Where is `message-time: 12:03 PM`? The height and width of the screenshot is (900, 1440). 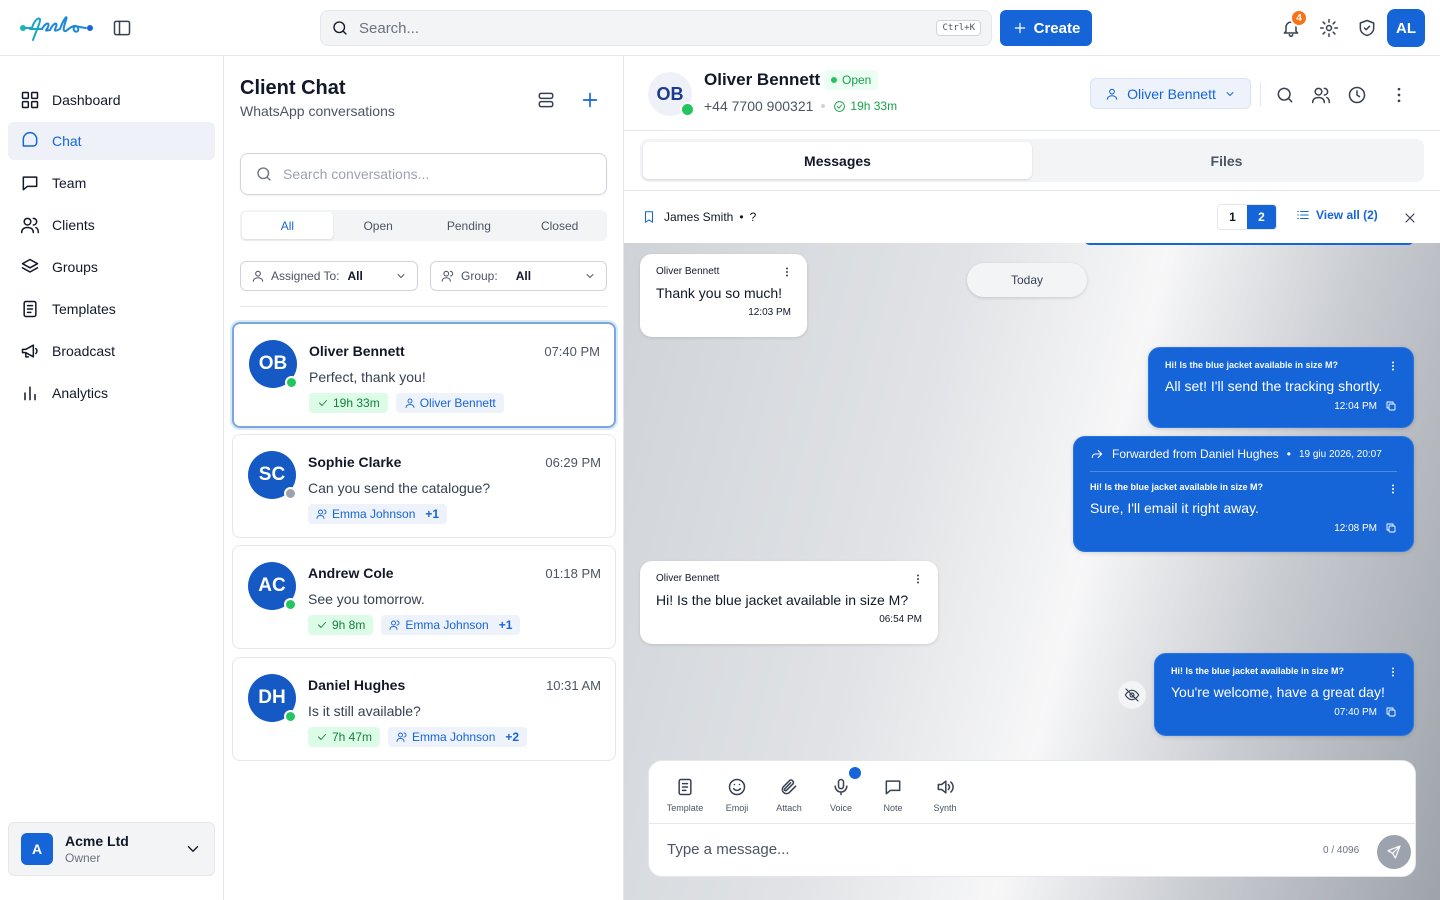 message-time: 12:03 PM is located at coordinates (723, 312).